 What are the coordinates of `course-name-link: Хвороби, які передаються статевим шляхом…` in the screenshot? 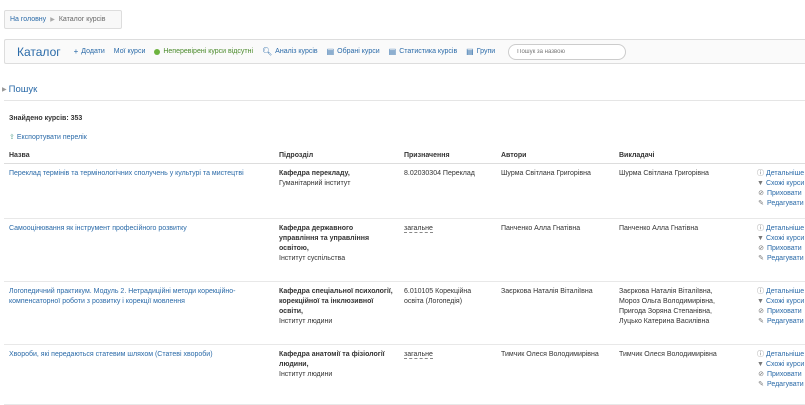 It's located at (111, 354).